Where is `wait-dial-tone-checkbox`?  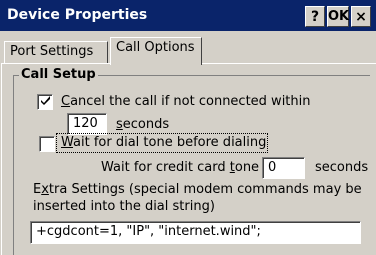 wait-dial-tone-checkbox is located at coordinates (47, 144).